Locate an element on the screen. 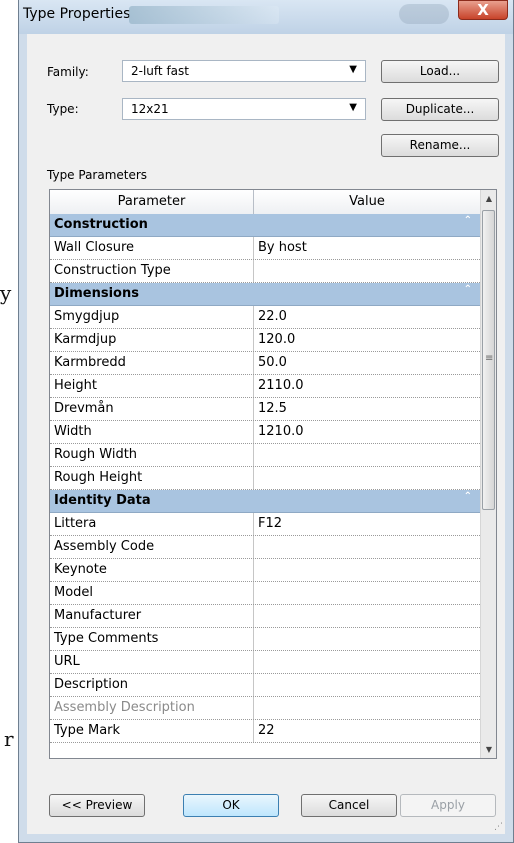 Image resolution: width=514 pixels, height=843 pixels. vertical-scrollbar: ▲ ≡ ▼ is located at coordinates (488, 474).